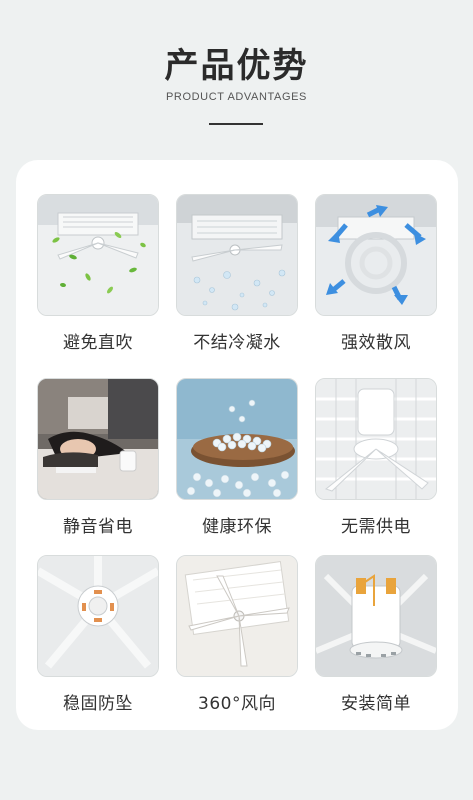 Image resolution: width=473 pixels, height=800 pixels. I want to click on feature-label: 不结冷凝水, so click(237, 343).